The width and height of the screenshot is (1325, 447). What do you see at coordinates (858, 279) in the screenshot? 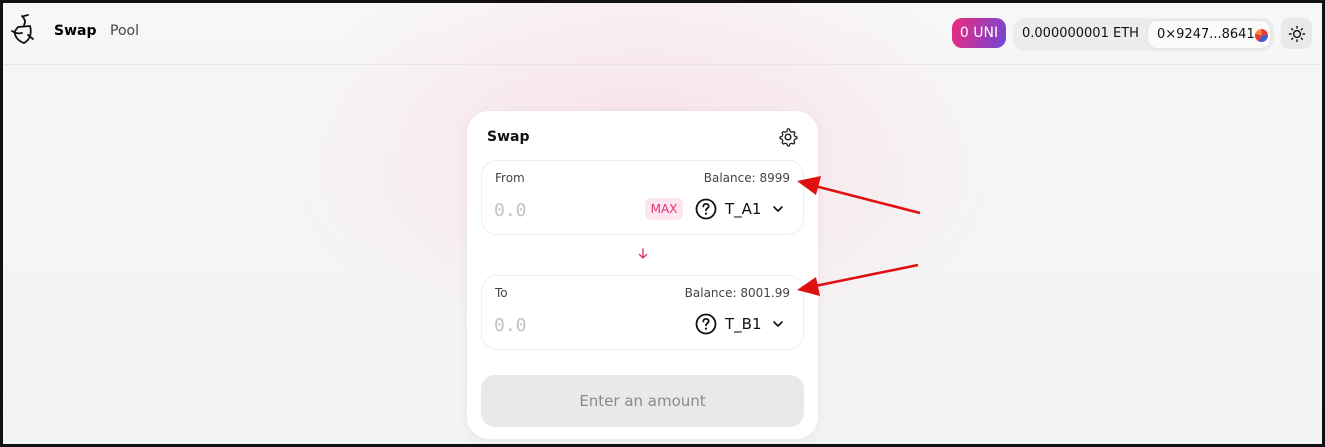
I see `annotation-arrow-to-balance` at bounding box center [858, 279].